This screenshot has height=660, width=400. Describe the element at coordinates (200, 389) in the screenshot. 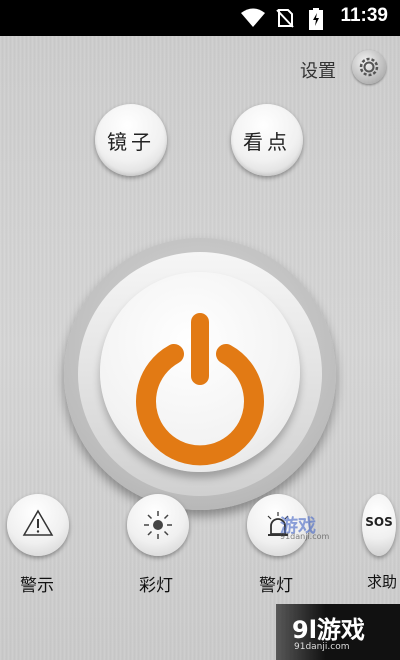

I see `power-icon` at that location.